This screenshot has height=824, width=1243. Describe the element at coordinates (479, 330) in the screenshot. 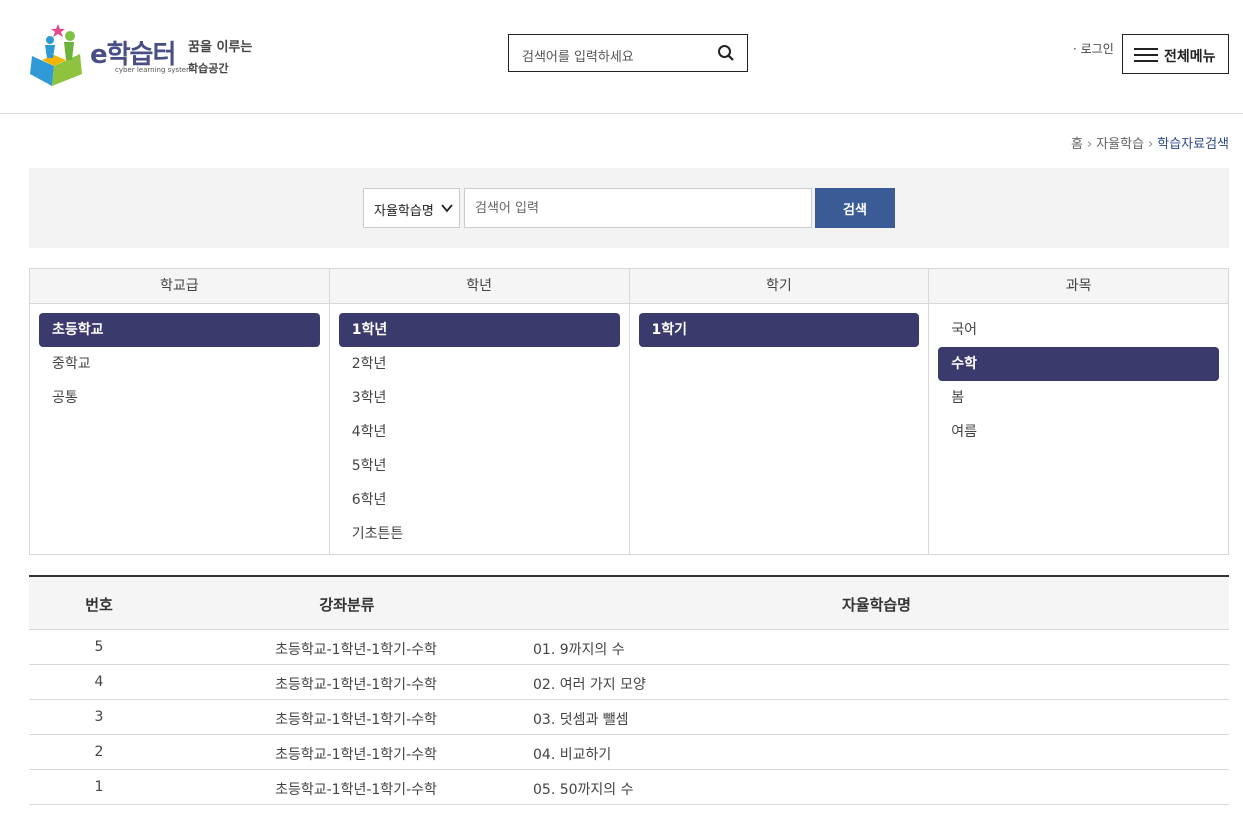

I see `filter-option-grade-1: 1학년` at that location.